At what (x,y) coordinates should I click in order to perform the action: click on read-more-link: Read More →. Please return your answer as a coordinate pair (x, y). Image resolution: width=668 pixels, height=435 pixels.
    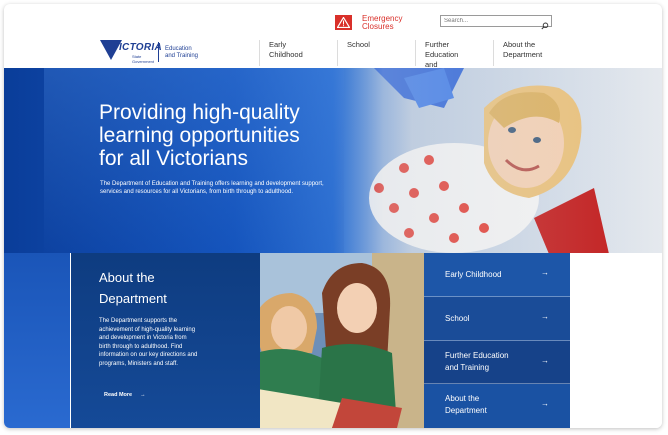
    Looking at the image, I should click on (125, 395).